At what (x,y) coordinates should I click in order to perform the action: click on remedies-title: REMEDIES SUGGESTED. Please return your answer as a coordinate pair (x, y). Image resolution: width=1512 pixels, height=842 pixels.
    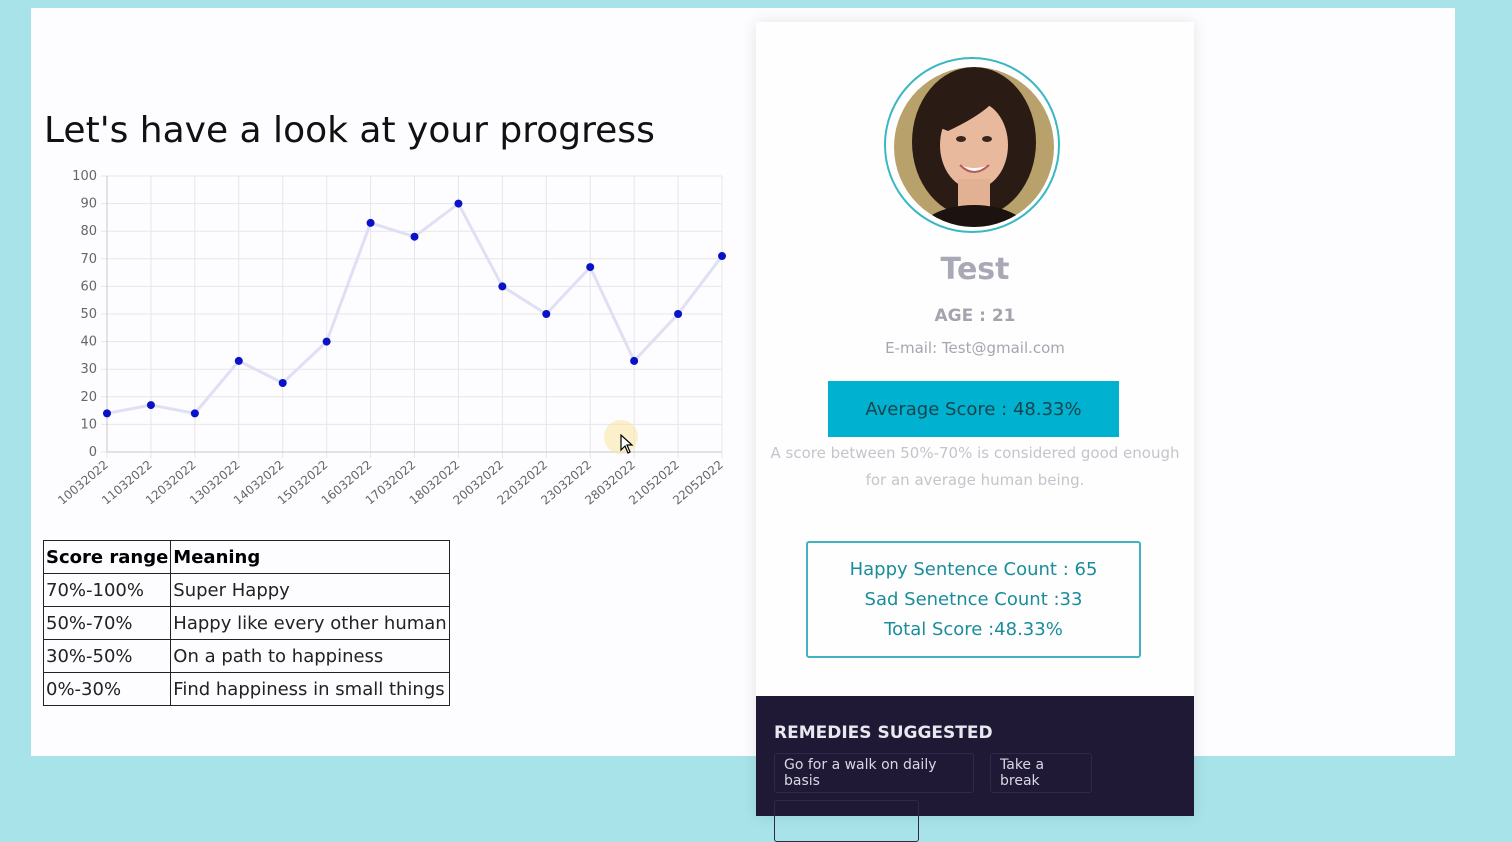
    Looking at the image, I should click on (883, 733).